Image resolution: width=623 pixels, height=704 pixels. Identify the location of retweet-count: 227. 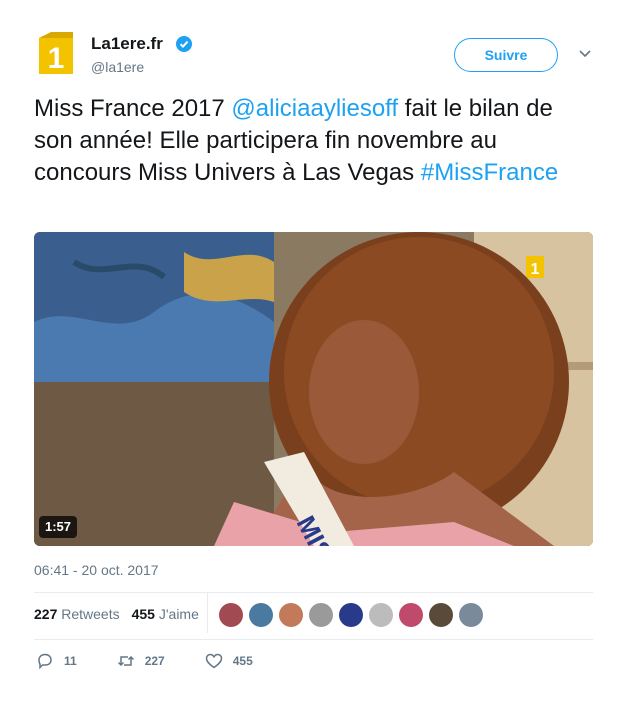
(154, 661).